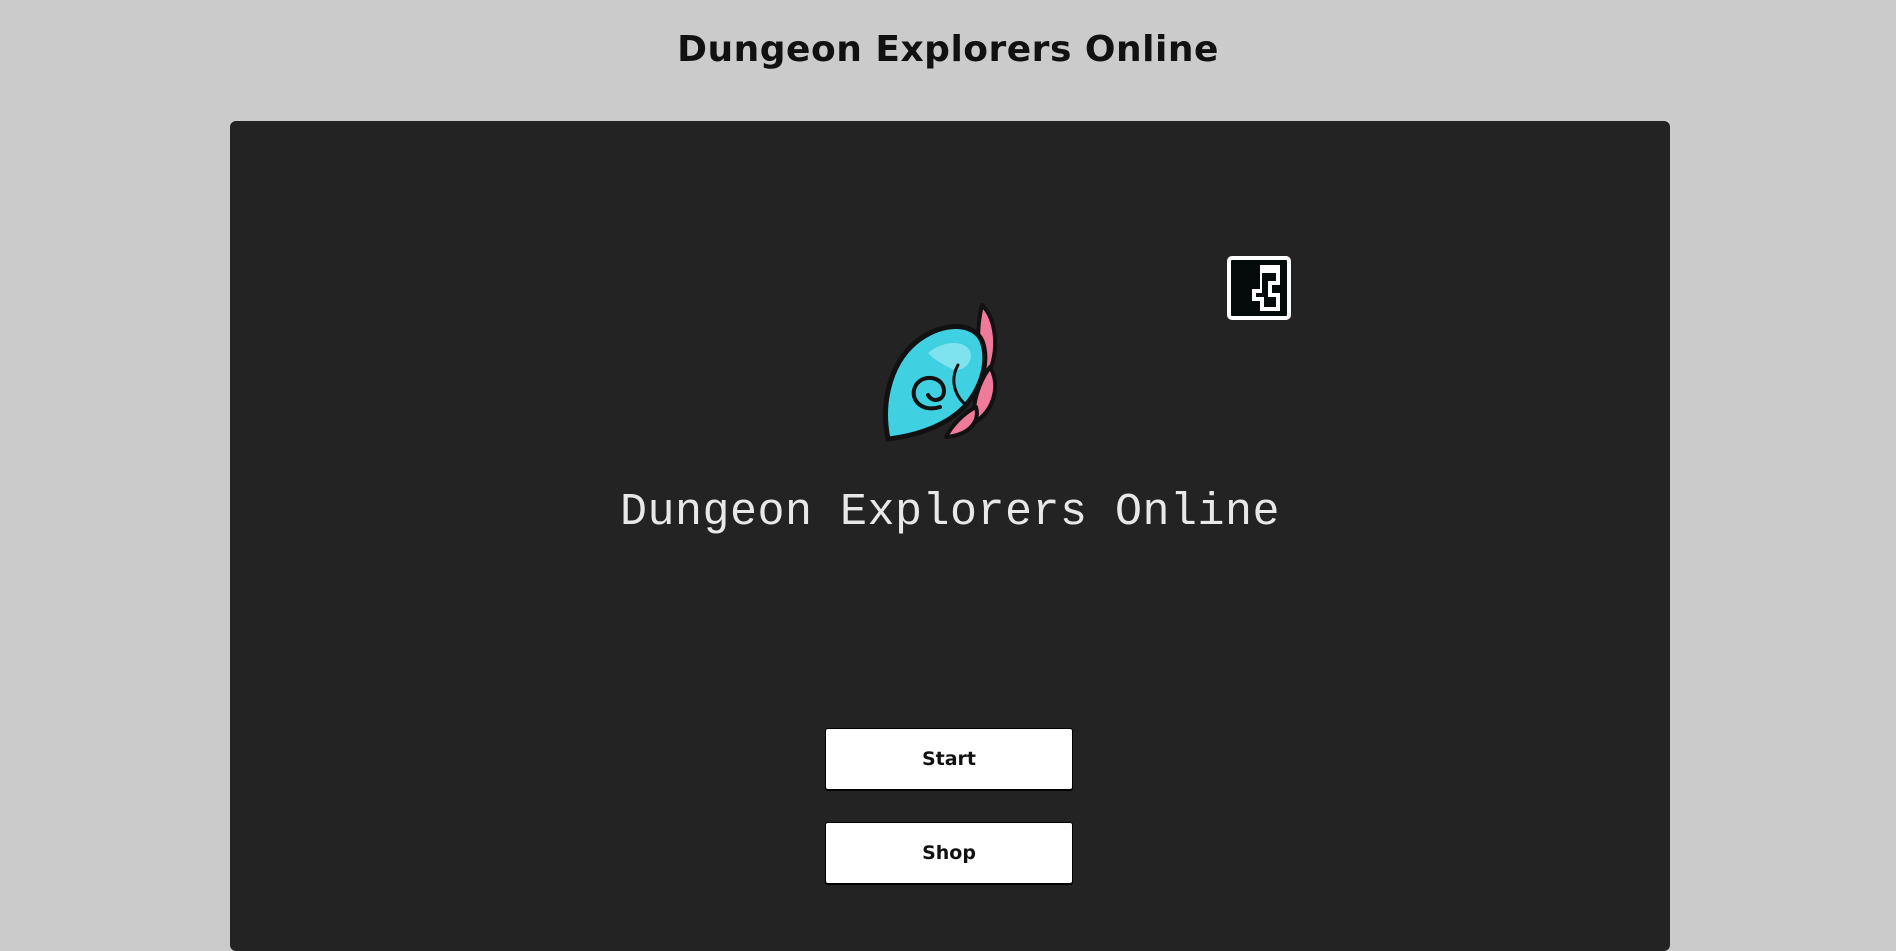 This screenshot has height=951, width=1896. What do you see at coordinates (948, 49) in the screenshot?
I see `page-header-title: Dungeon Explorers Online` at bounding box center [948, 49].